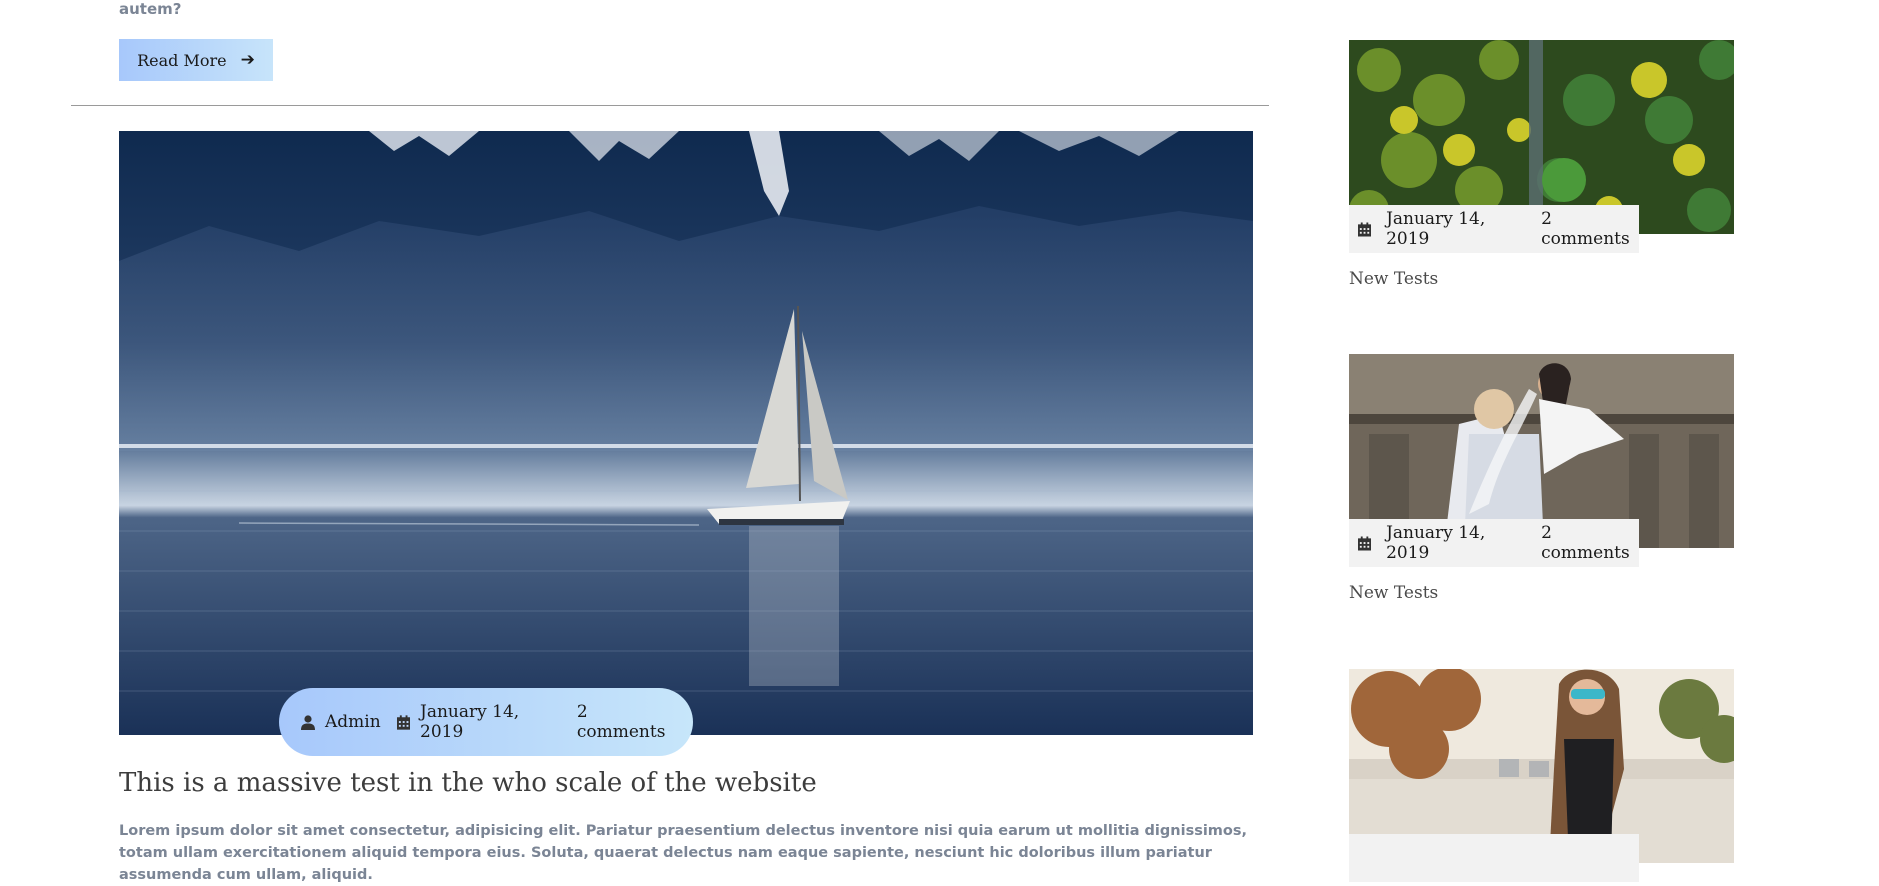 Image resolution: width=1879 pixels, height=886 pixels. I want to click on read-more-button: Read More ➔, so click(196, 60).